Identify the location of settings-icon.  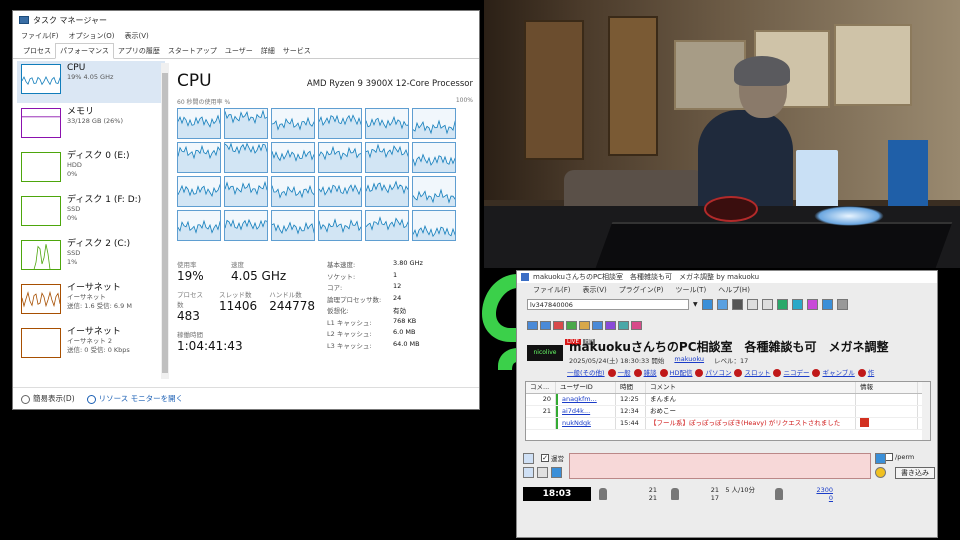
(812, 304).